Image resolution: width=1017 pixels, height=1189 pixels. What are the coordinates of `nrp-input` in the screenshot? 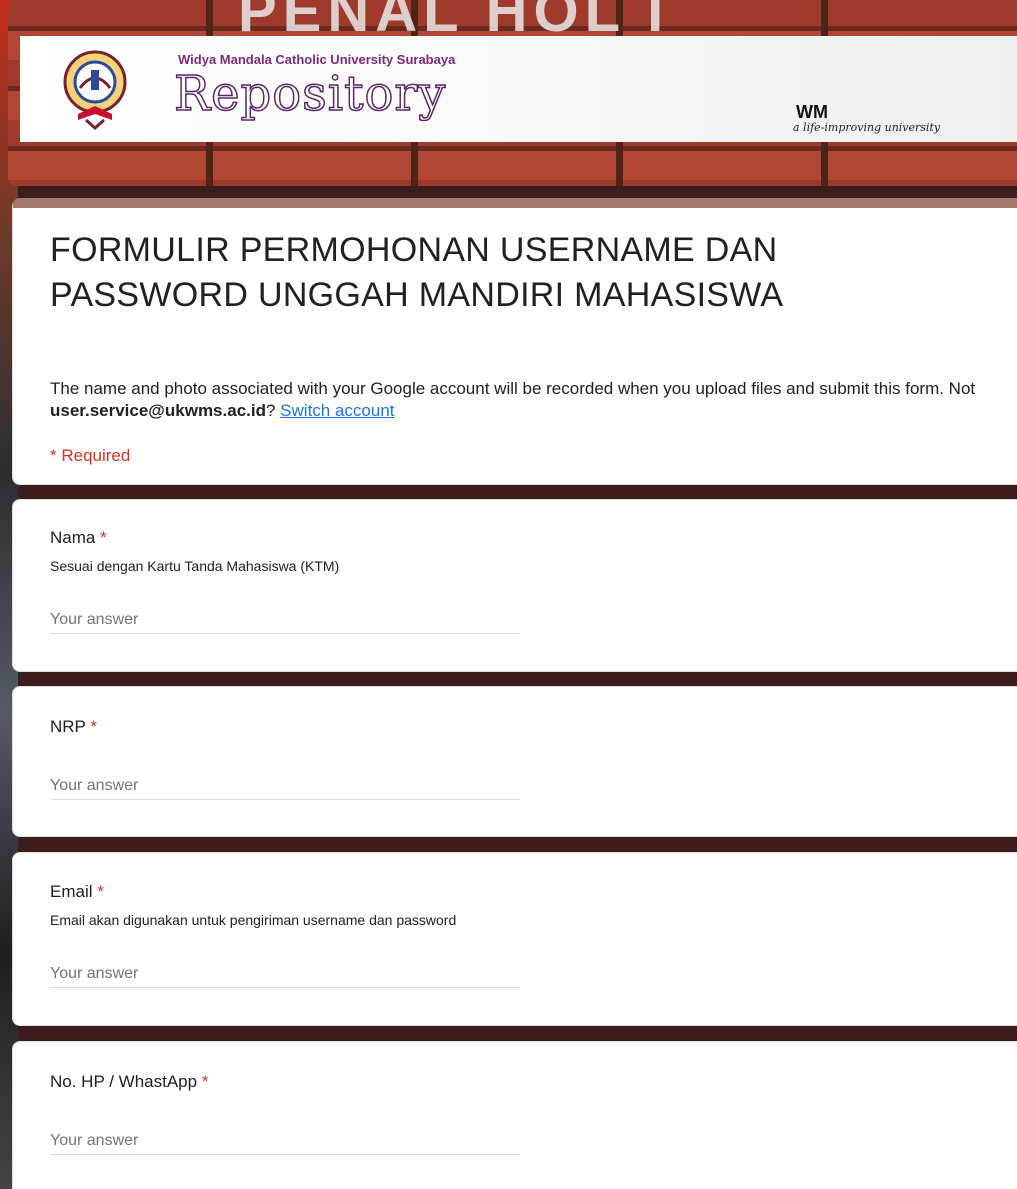 It's located at (285, 786).